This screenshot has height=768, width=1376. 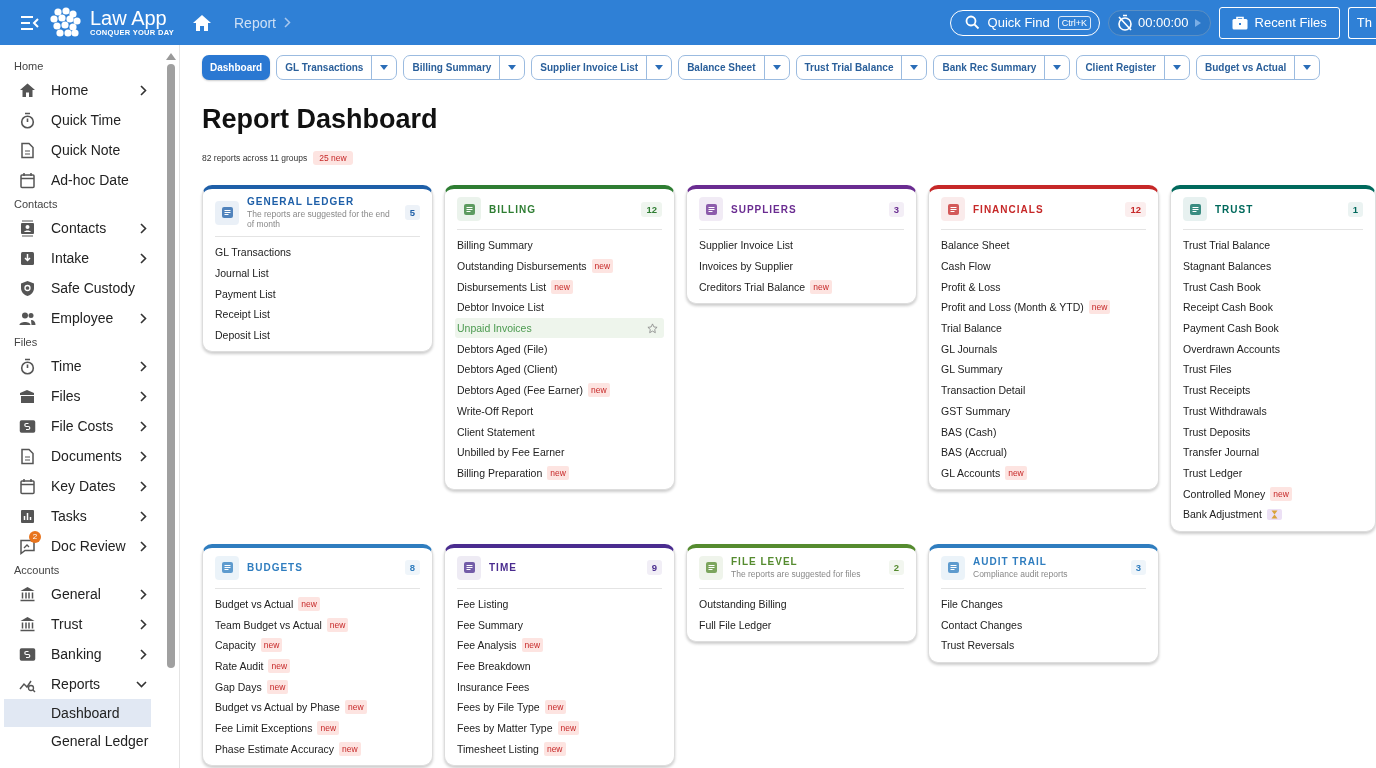 What do you see at coordinates (559, 307) in the screenshot?
I see `report-list-item: Debtor Invoice List` at bounding box center [559, 307].